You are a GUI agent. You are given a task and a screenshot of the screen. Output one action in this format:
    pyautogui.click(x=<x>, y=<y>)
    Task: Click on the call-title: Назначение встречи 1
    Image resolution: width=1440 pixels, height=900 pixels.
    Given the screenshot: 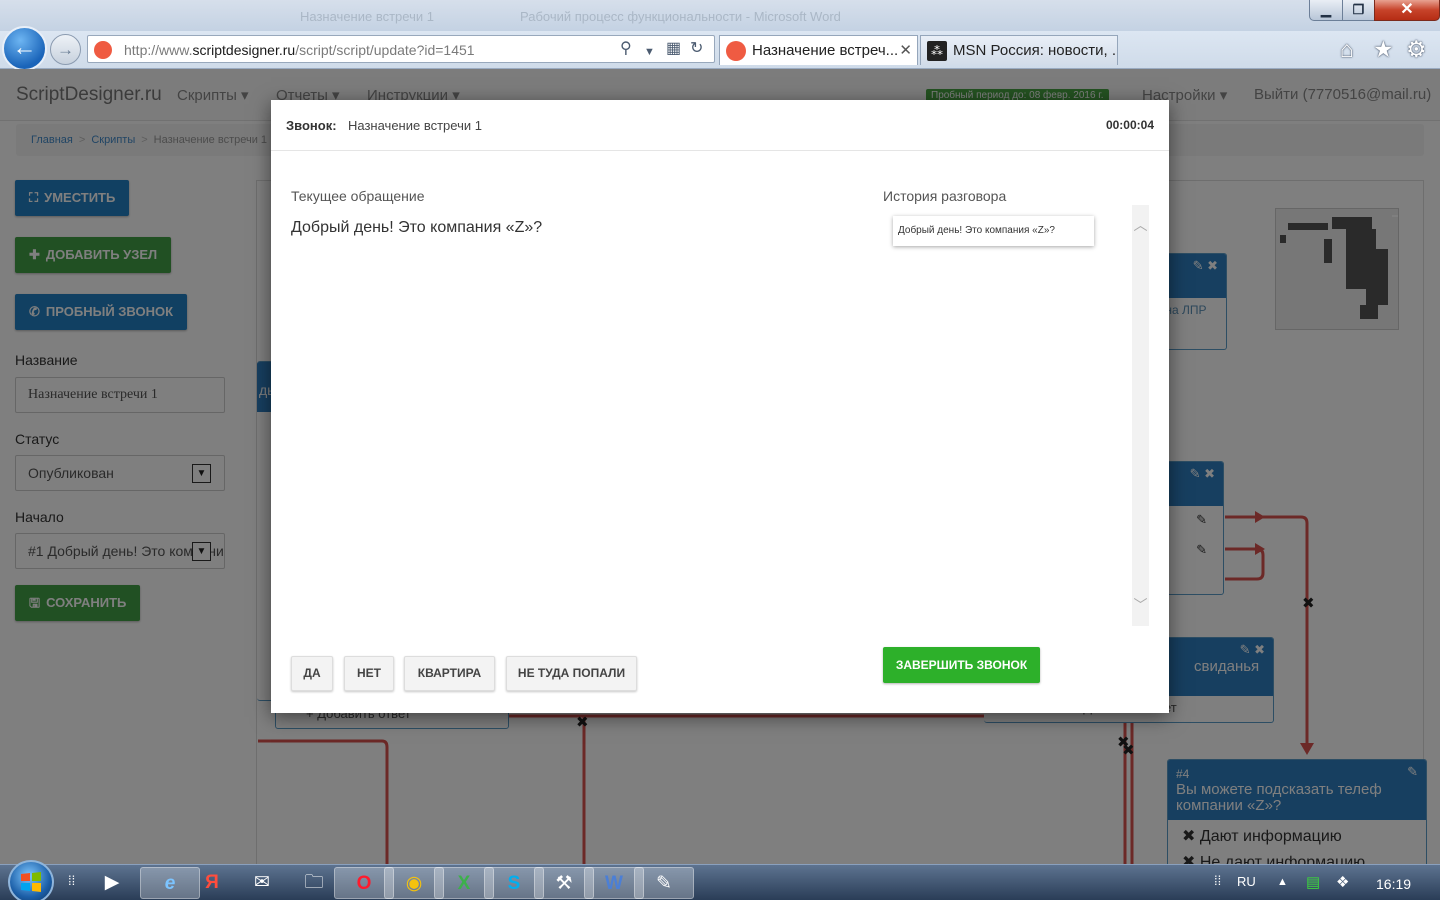 What is the action you would take?
    pyautogui.click(x=415, y=125)
    